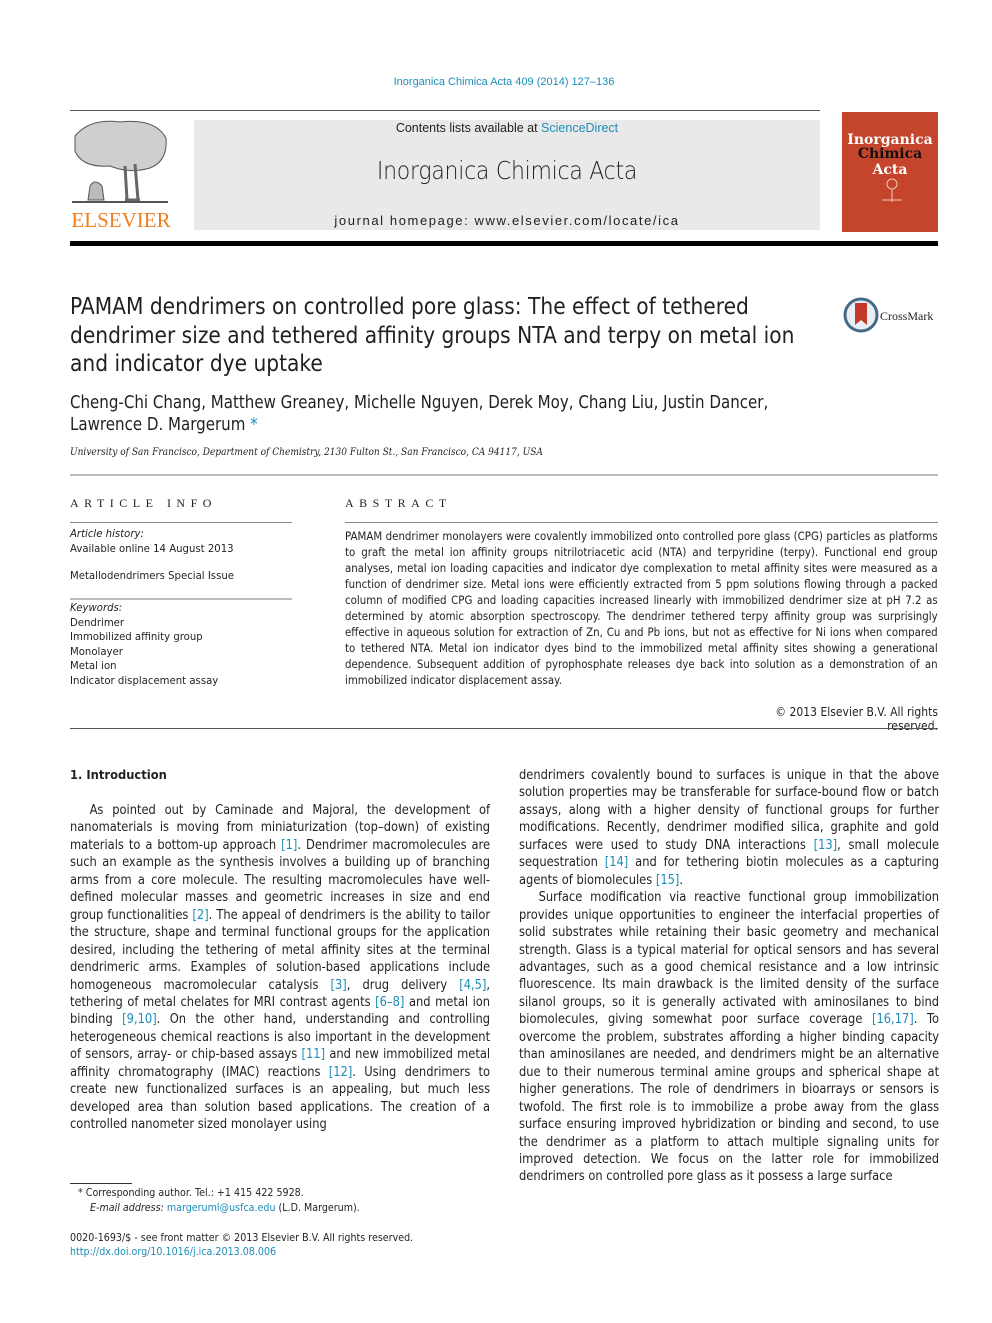 The height and width of the screenshot is (1323, 992). I want to click on article-info-rule, so click(181, 522).